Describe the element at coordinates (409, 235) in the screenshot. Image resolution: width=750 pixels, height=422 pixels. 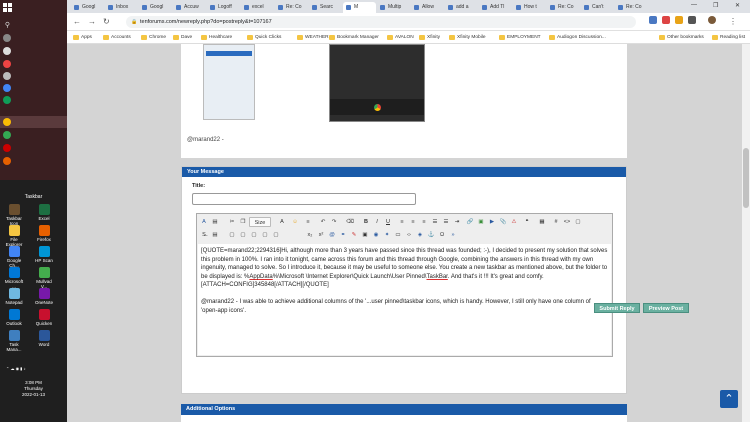
I see `code-icon: ‹›` at that location.